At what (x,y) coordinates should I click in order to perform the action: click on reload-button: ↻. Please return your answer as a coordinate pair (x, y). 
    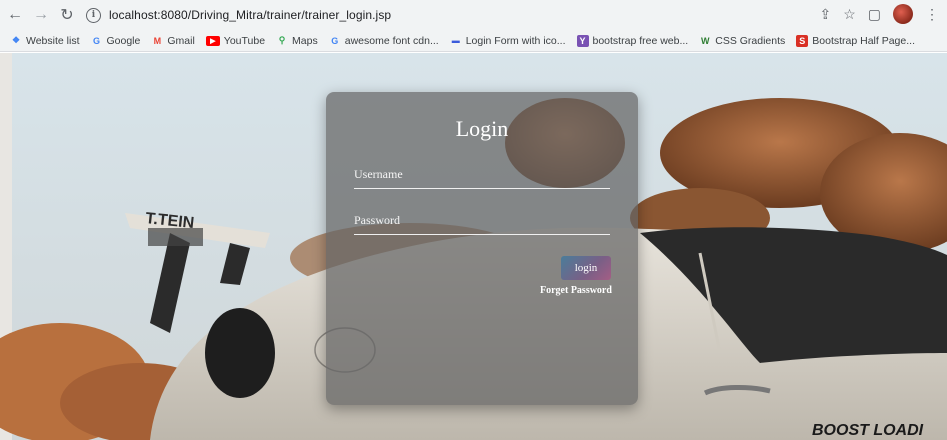
    Looking at the image, I should click on (67, 15).